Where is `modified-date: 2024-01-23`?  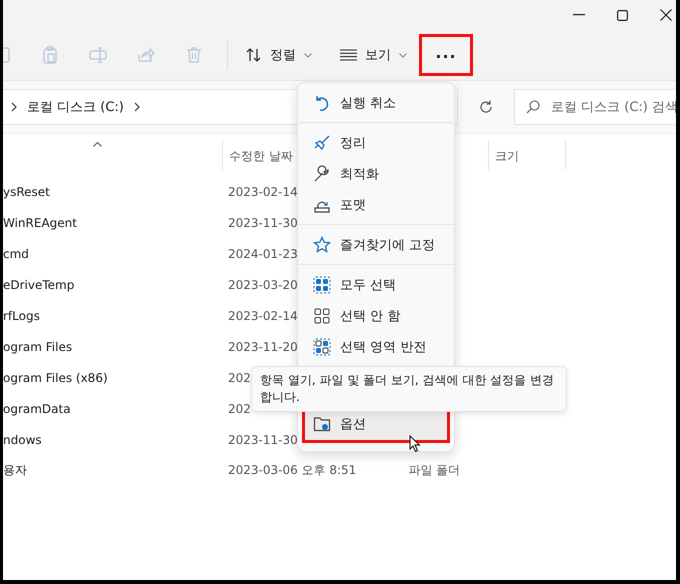
modified-date: 2024-01-23 is located at coordinates (263, 253).